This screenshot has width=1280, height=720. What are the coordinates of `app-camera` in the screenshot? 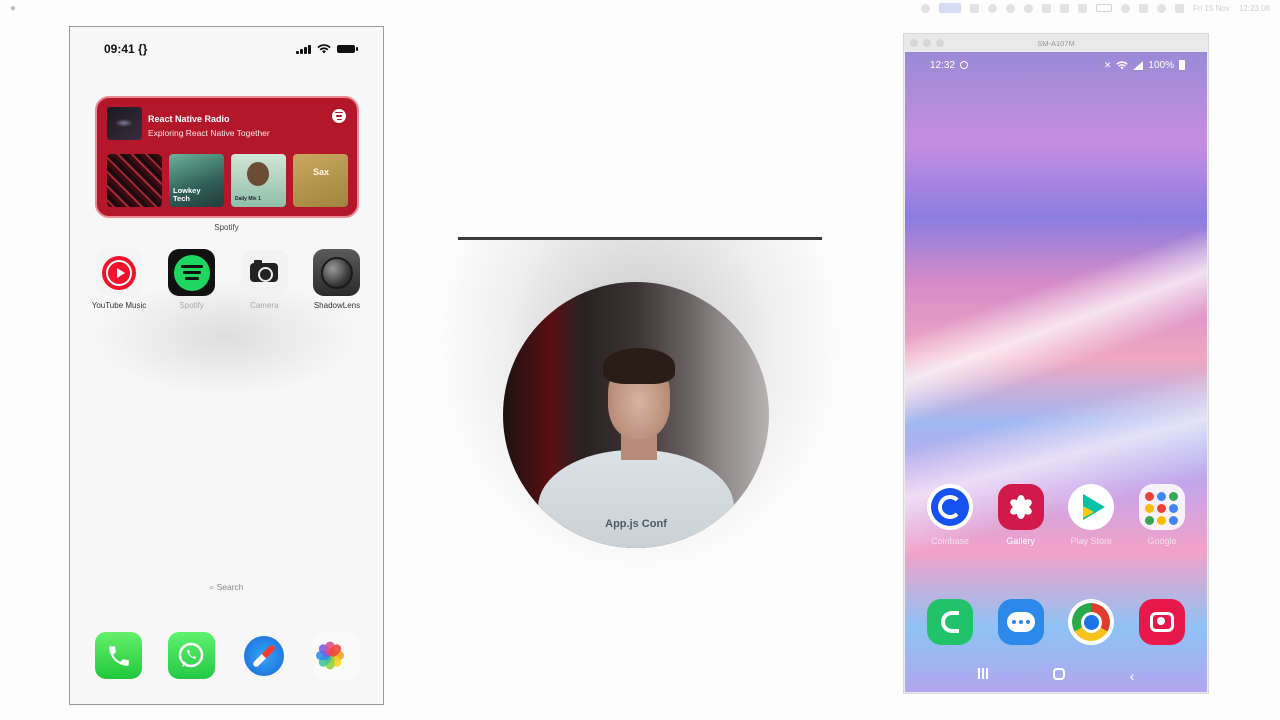 It's located at (1162, 622).